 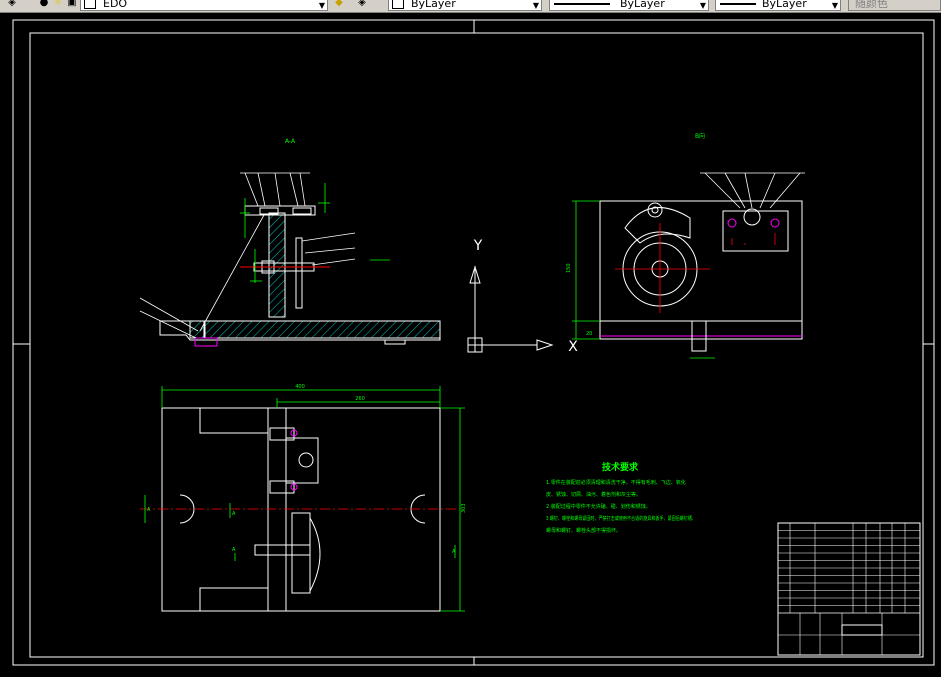 I want to click on color-value: ByLayer, so click(x=433, y=5).